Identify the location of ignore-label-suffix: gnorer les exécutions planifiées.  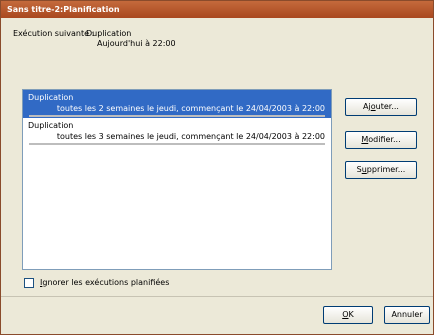
(106, 282).